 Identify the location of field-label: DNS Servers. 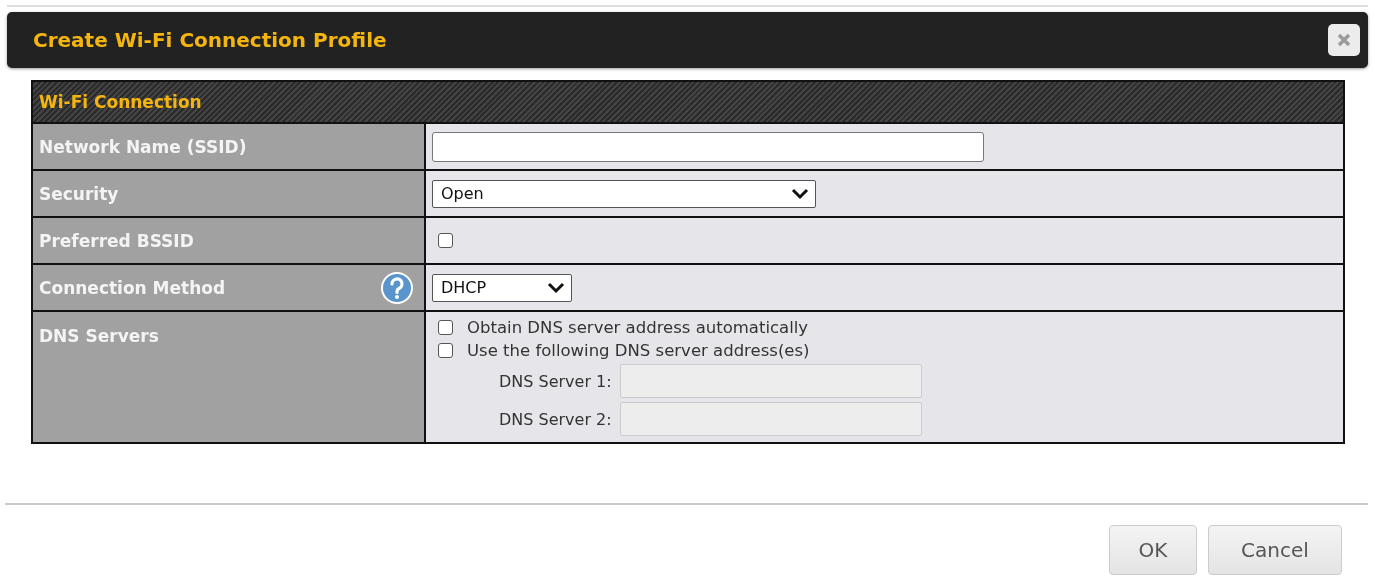
(99, 336).